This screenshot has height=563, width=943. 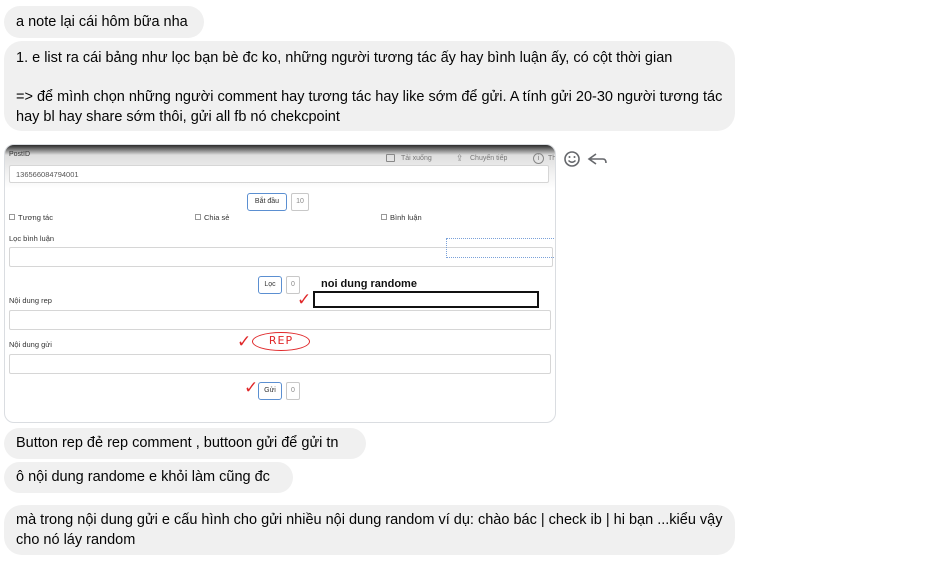 I want to click on filter-comment-label: Lọc bình luận, so click(x=32, y=238).